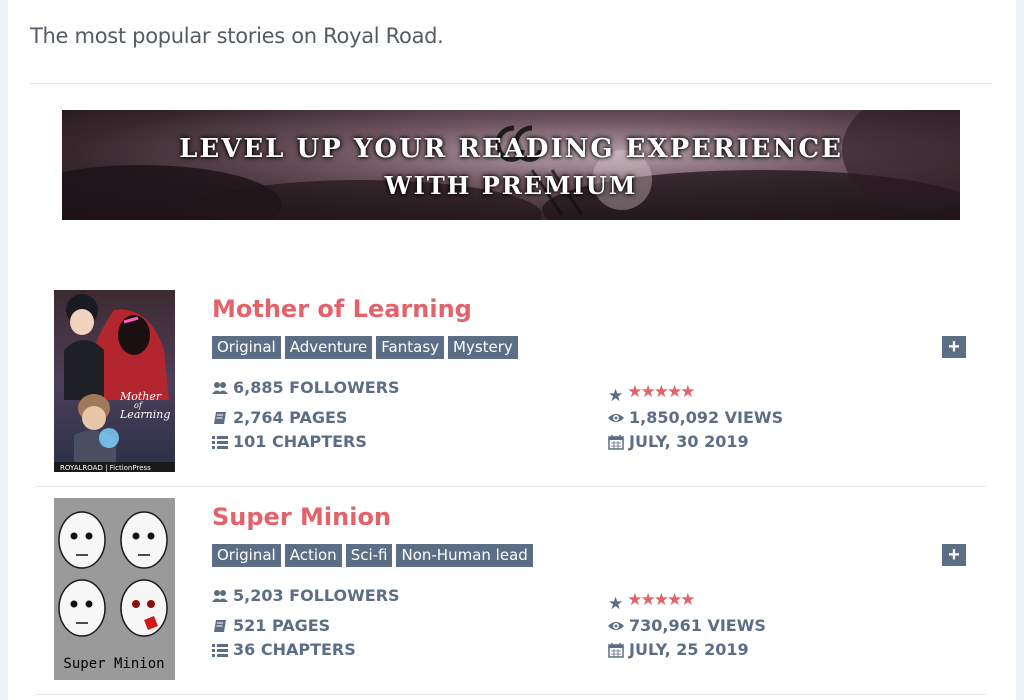 The image size is (1024, 700). Describe the element at coordinates (464, 555) in the screenshot. I see `tag-non-human-lead: Non-Human lead` at that location.